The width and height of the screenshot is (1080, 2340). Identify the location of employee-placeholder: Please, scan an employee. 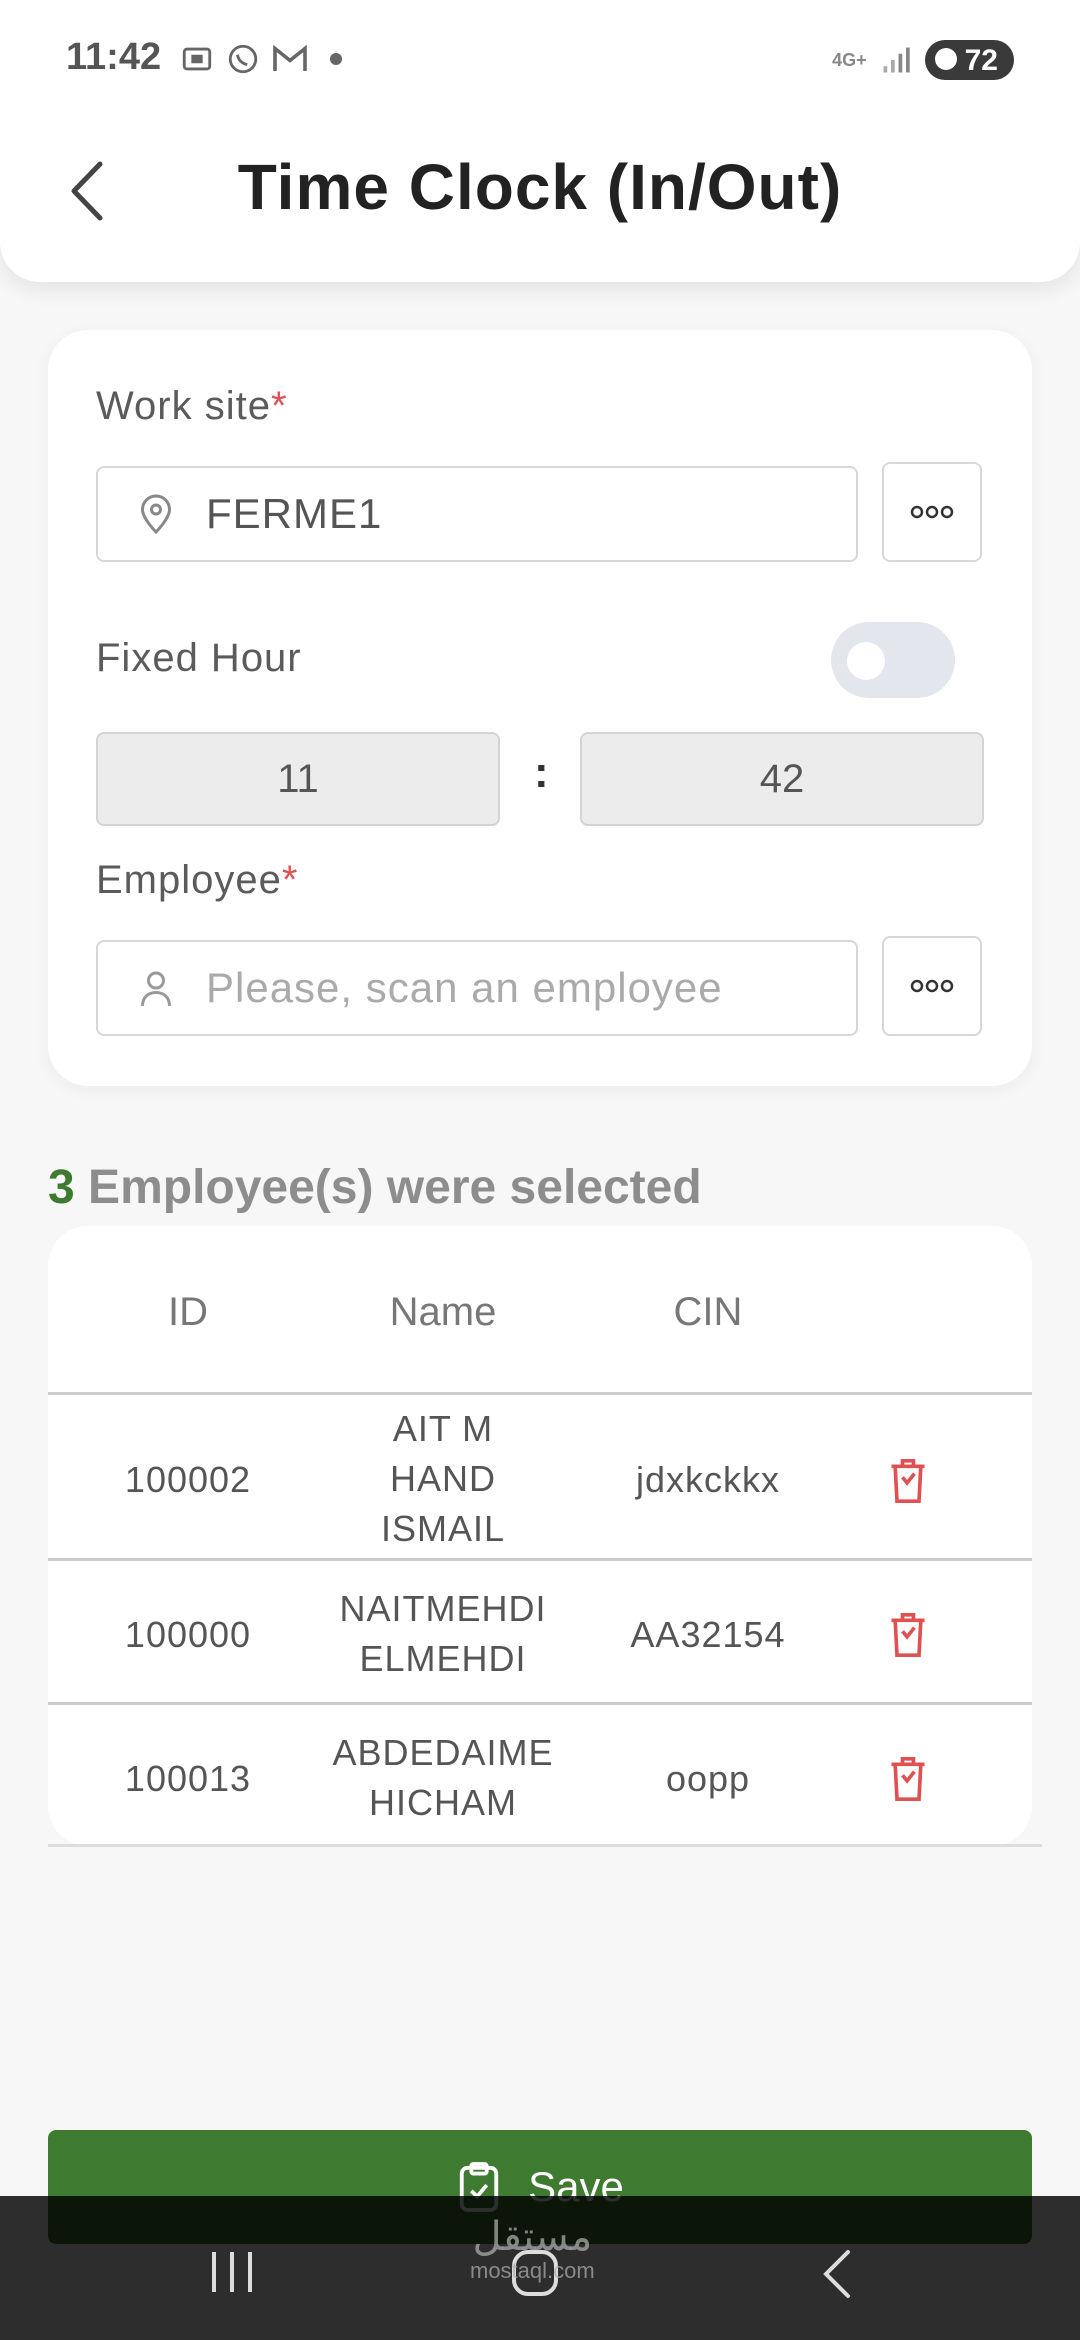
(464, 987).